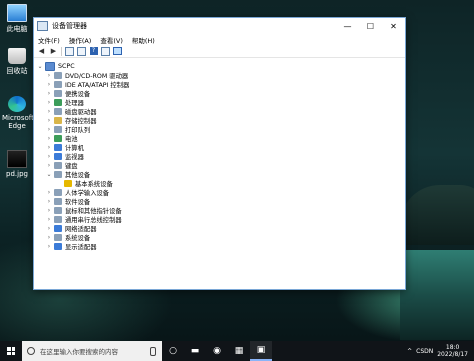 The width and height of the screenshot is (474, 361). I want to click on tree-item-battery: › 电池, so click(62, 138).